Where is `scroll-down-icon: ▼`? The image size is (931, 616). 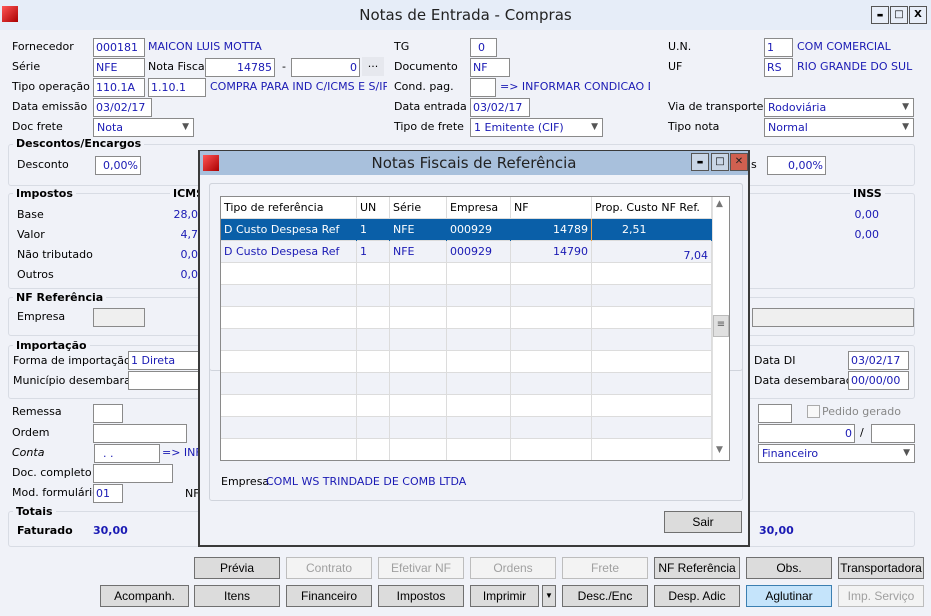 scroll-down-icon: ▼ is located at coordinates (719, 450).